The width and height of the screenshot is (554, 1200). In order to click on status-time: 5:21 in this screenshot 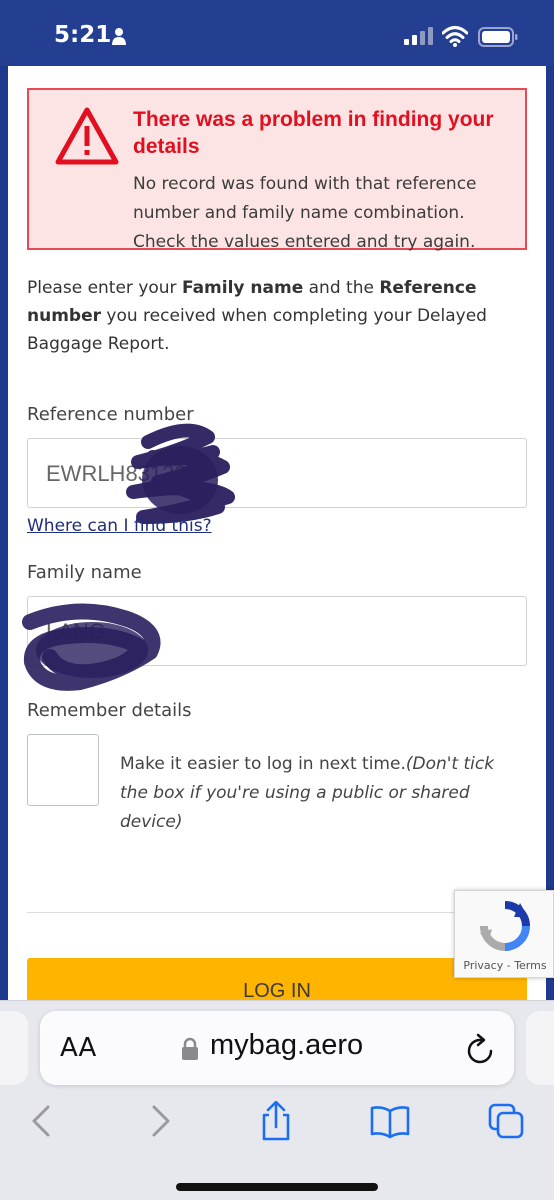, I will do `click(83, 35)`.